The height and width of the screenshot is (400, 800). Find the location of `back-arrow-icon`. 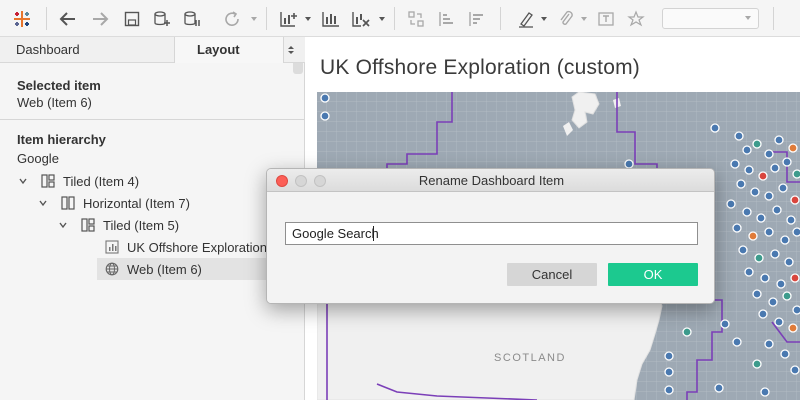

back-arrow-icon is located at coordinates (68, 18).